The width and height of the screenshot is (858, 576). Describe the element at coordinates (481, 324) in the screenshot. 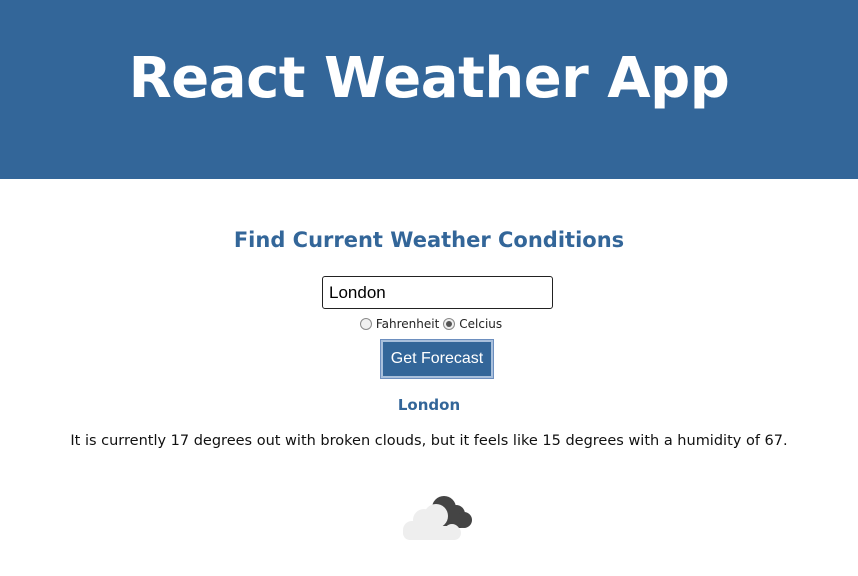

I see `celcius-label: Celcius` at that location.